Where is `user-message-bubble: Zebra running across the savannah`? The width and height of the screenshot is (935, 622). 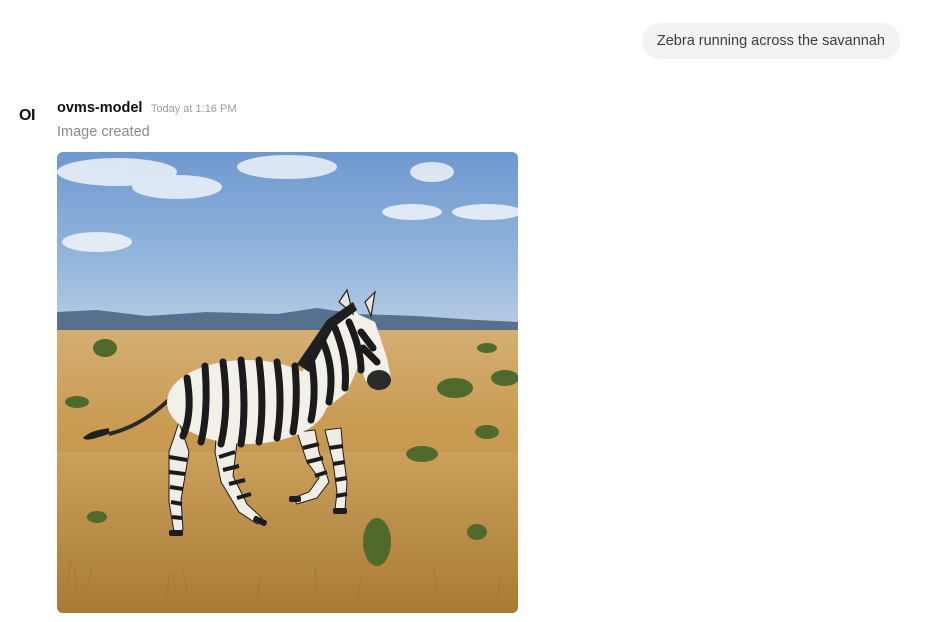
user-message-bubble: Zebra running across the savannah is located at coordinates (770, 41).